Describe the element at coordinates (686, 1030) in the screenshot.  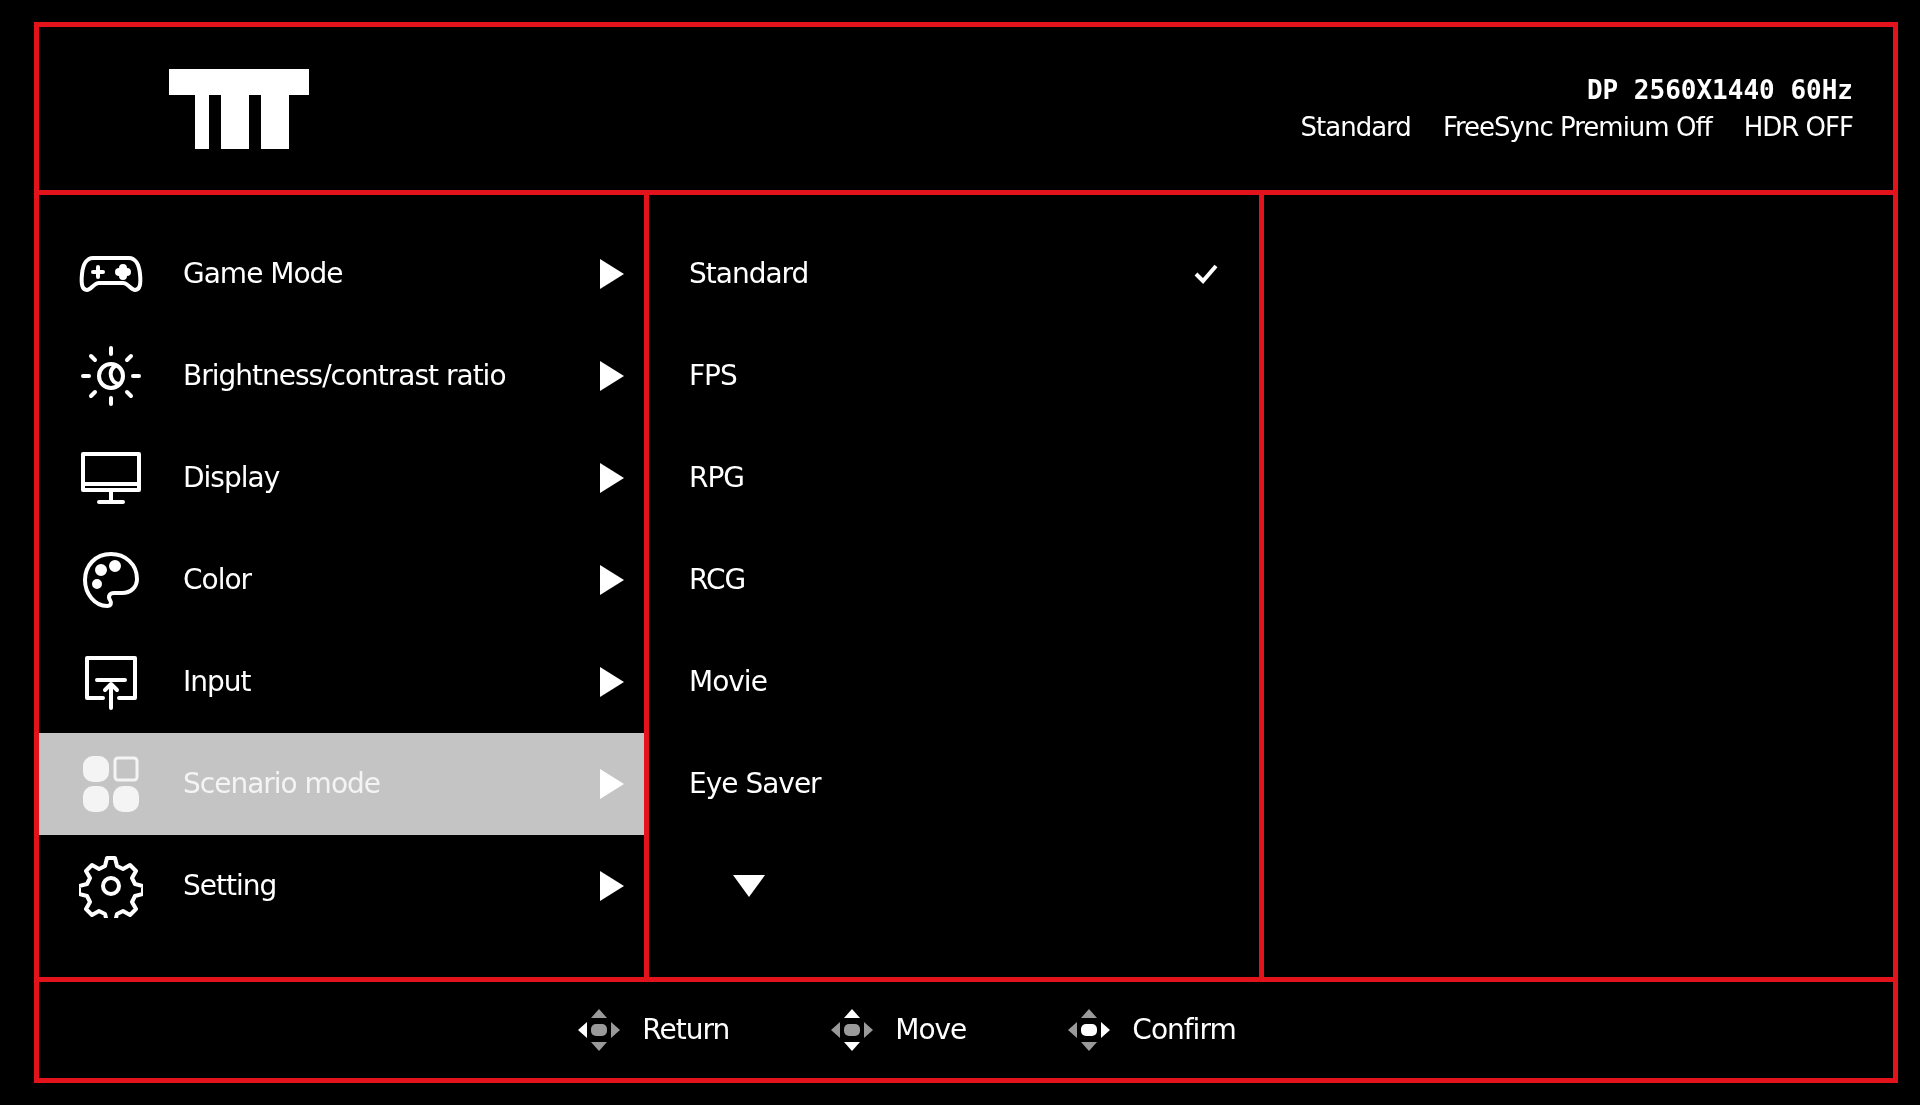
I see `hint-label: Return` at that location.